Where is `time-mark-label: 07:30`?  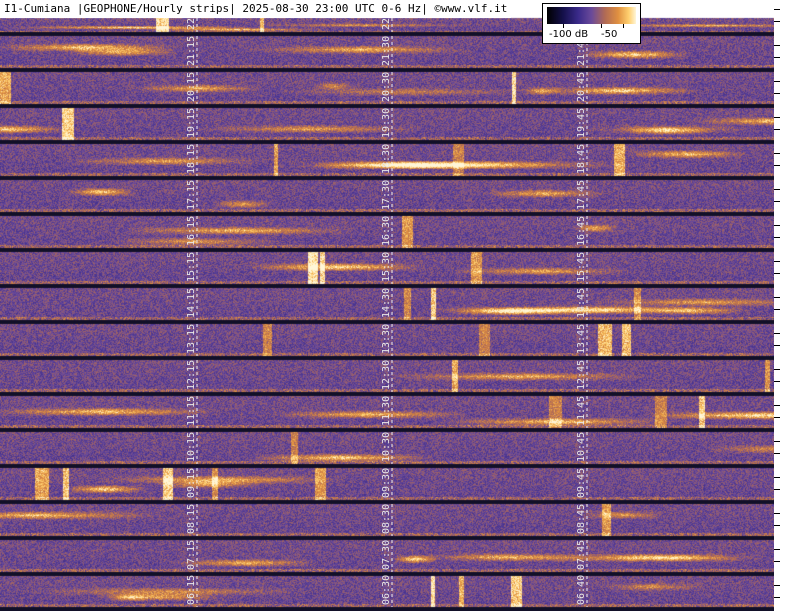 time-mark-label: 07:30 is located at coordinates (386, 554).